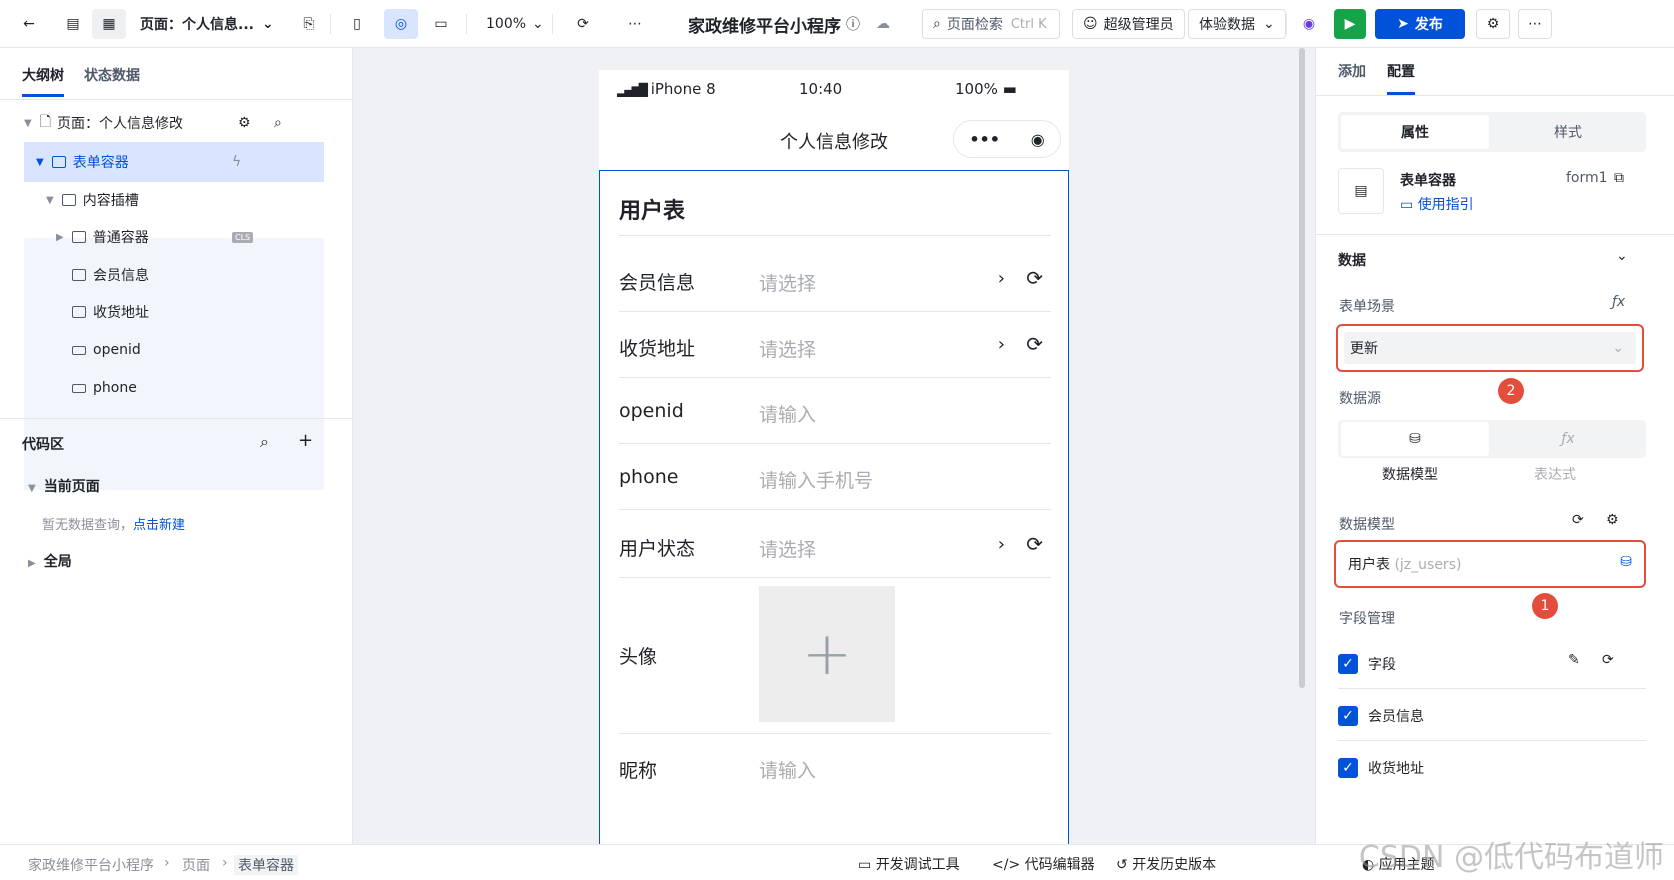 This screenshot has height=880, width=1674. What do you see at coordinates (835, 543) in the screenshot?
I see `form-row: 用户状态 请选择 › ⟳` at bounding box center [835, 543].